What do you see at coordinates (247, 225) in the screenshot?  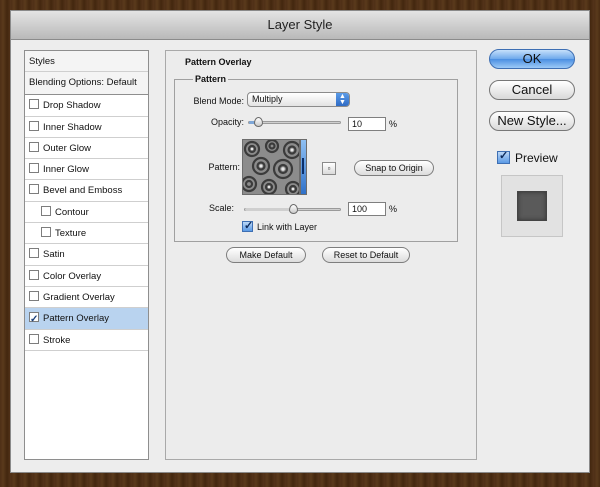 I see `link-checkbox` at bounding box center [247, 225].